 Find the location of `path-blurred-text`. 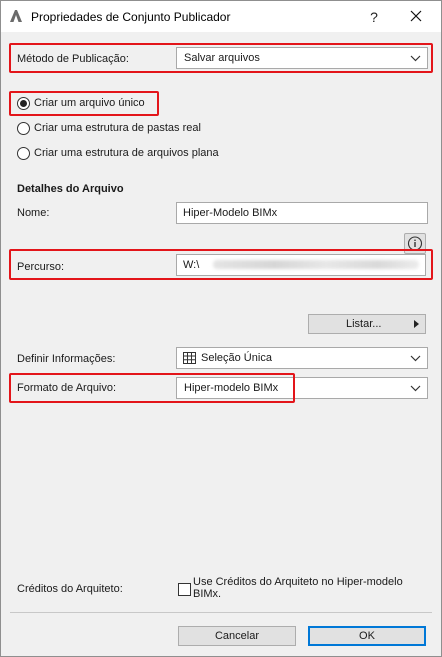

path-blurred-text is located at coordinates (316, 264).